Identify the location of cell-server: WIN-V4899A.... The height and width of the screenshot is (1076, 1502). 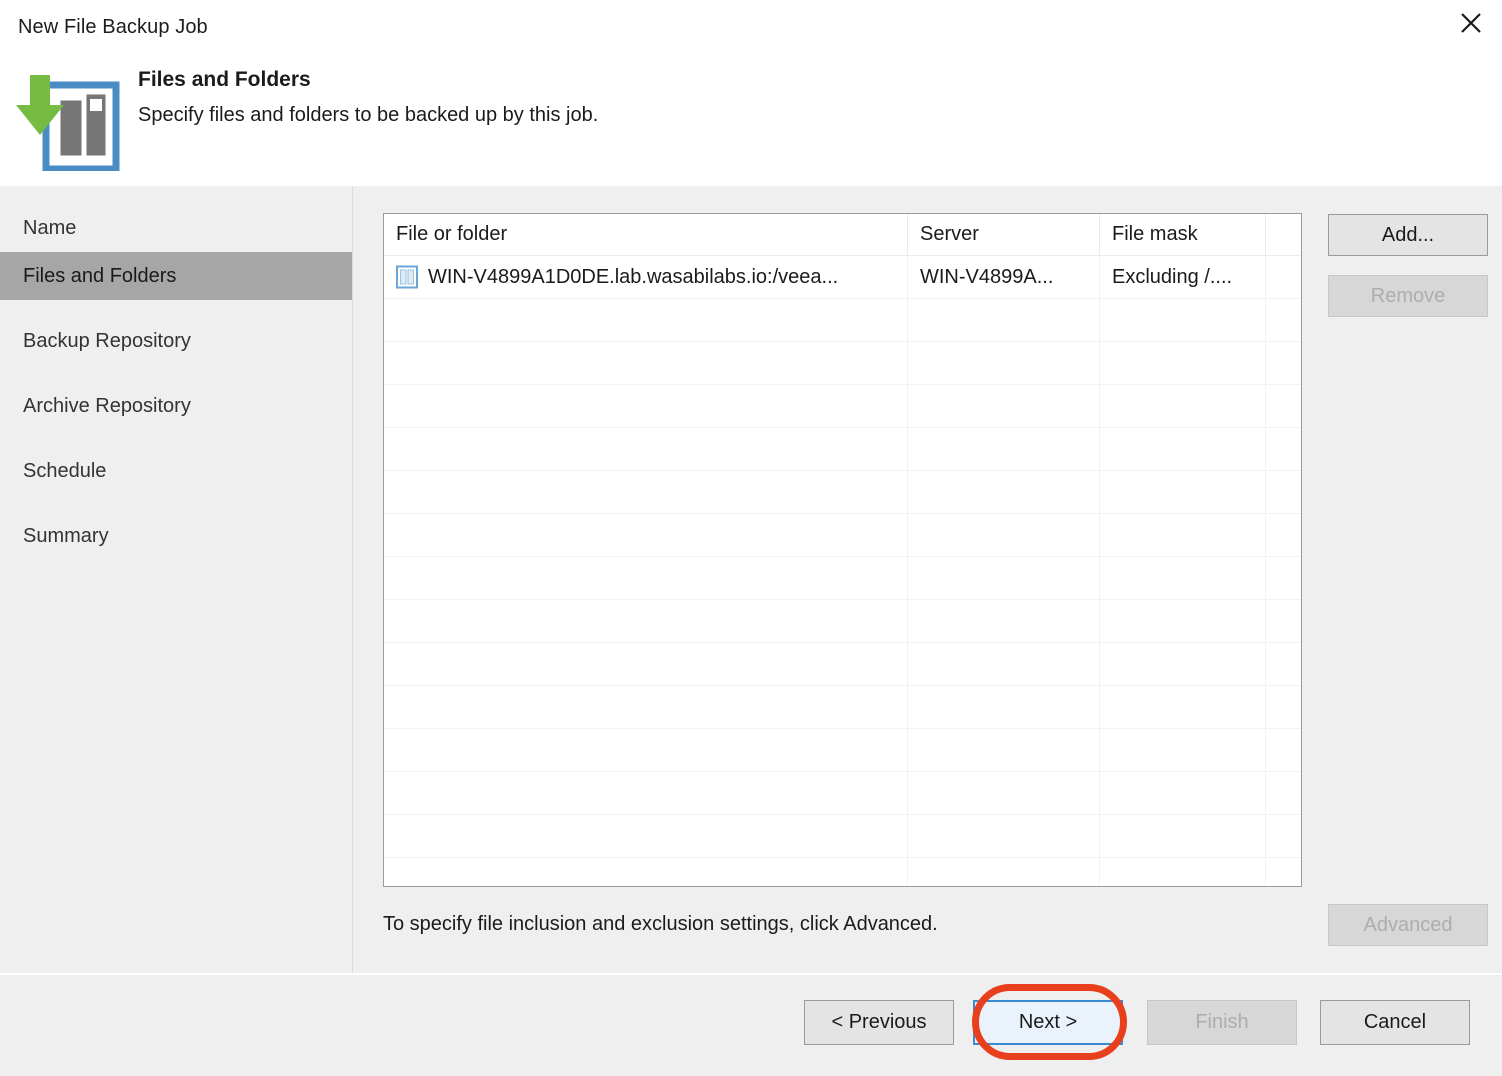
(1004, 277).